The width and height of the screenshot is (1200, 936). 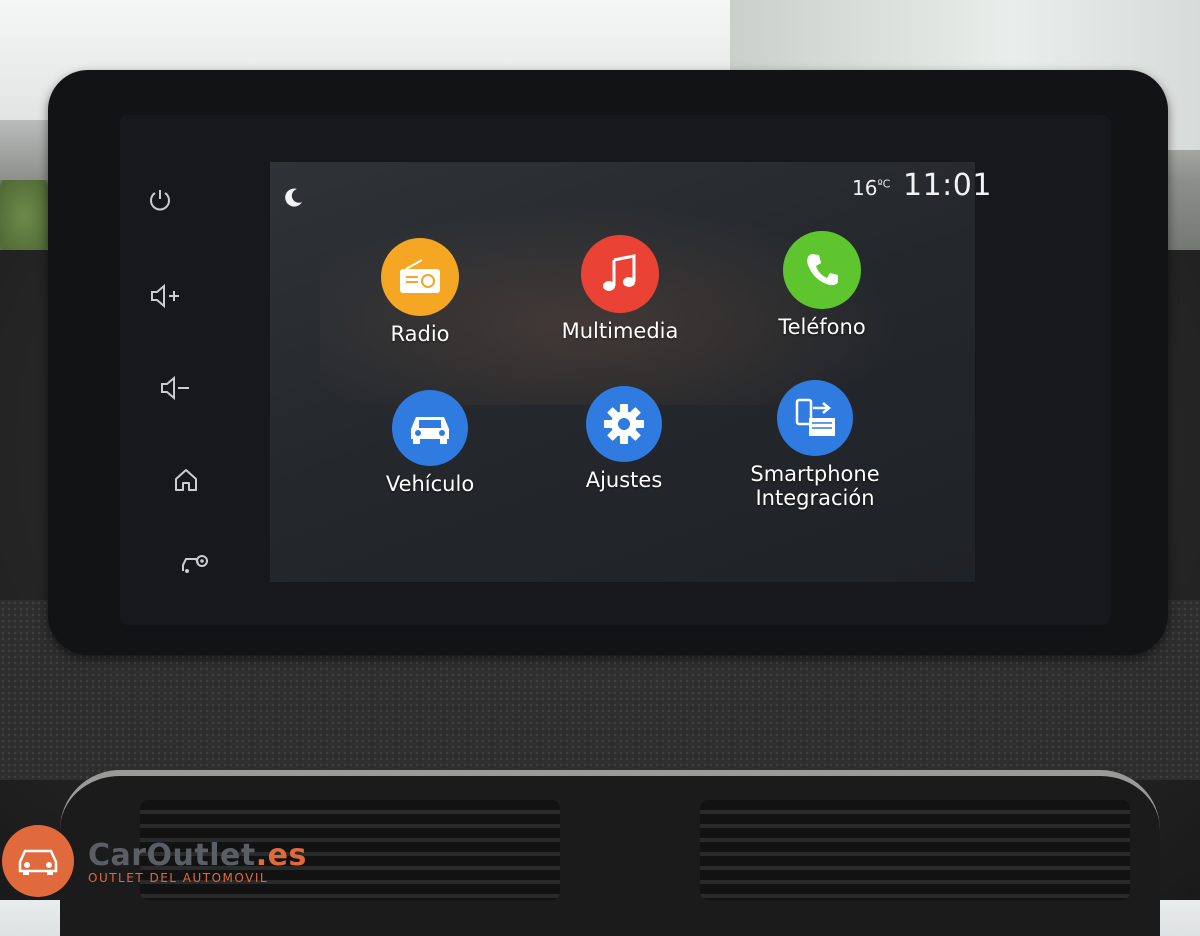 I want to click on car-settings-button, so click(x=196, y=563).